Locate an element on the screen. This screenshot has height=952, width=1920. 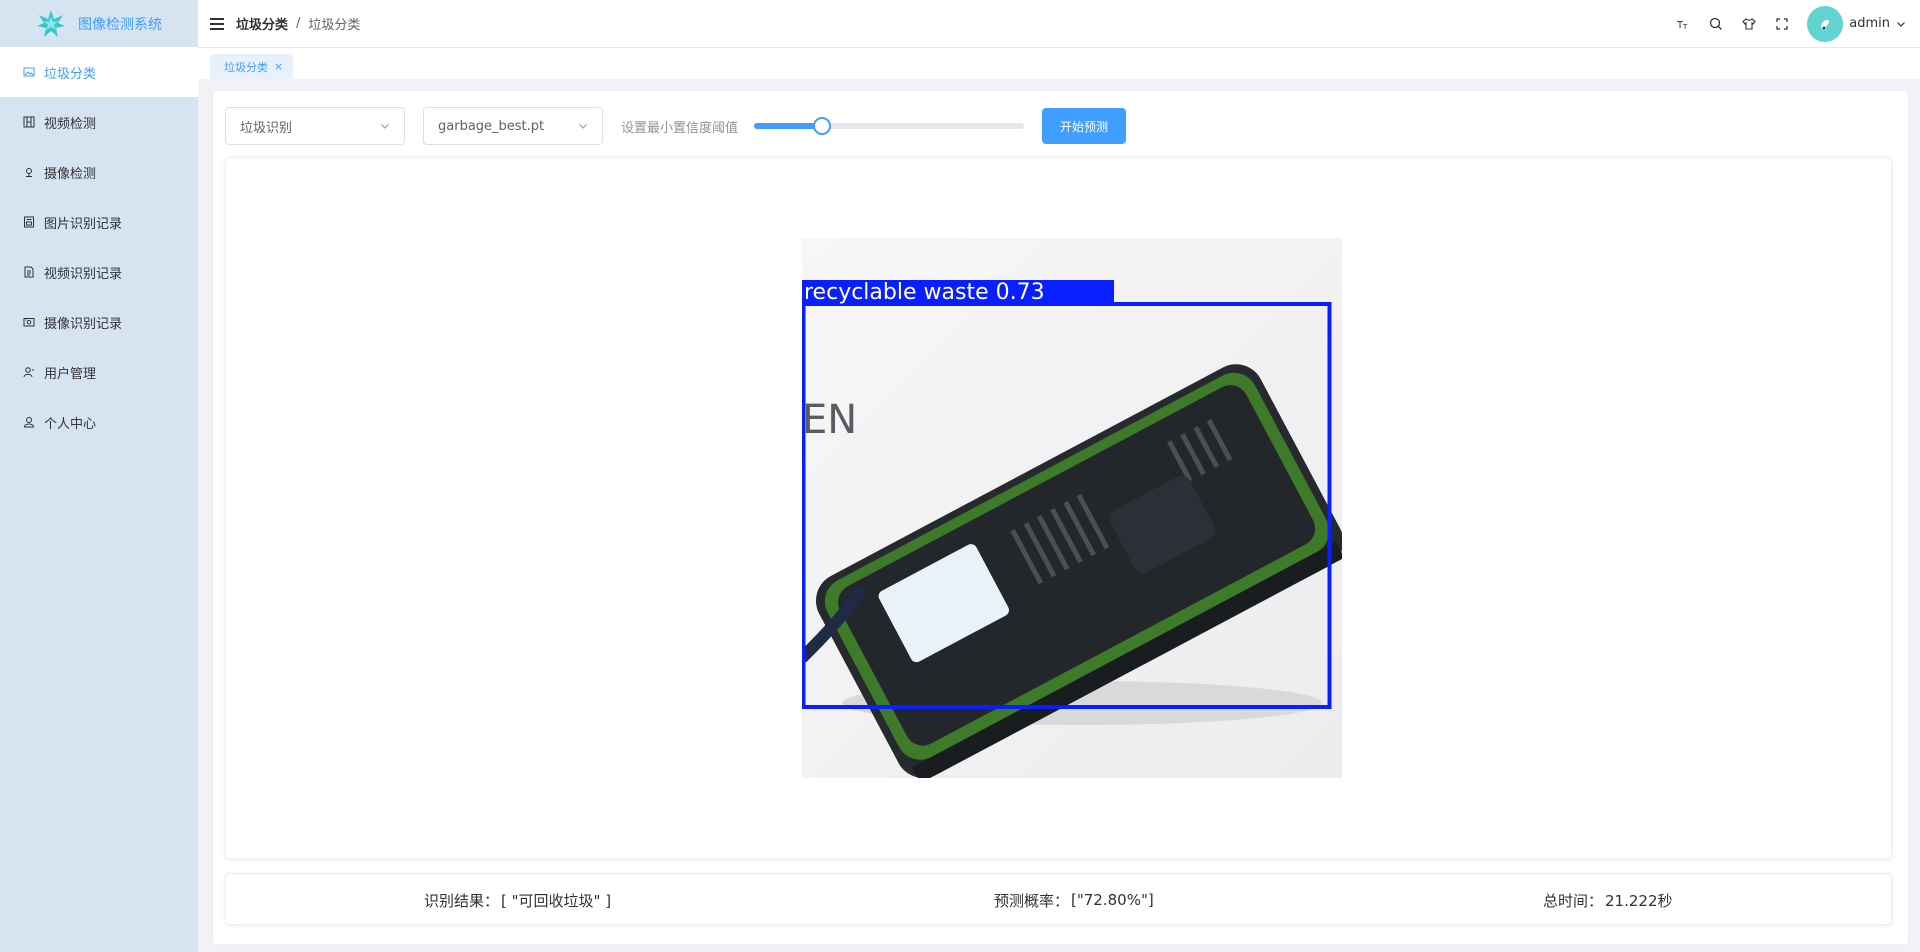
model-select: garbage_best.pt is located at coordinates (513, 126).